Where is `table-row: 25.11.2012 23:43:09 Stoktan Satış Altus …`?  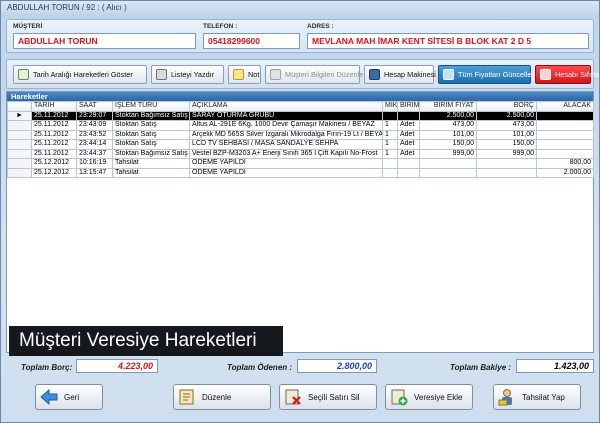
table-row: 25.11.2012 23:43:09 Stoktan Satış Altus … is located at coordinates (300, 125).